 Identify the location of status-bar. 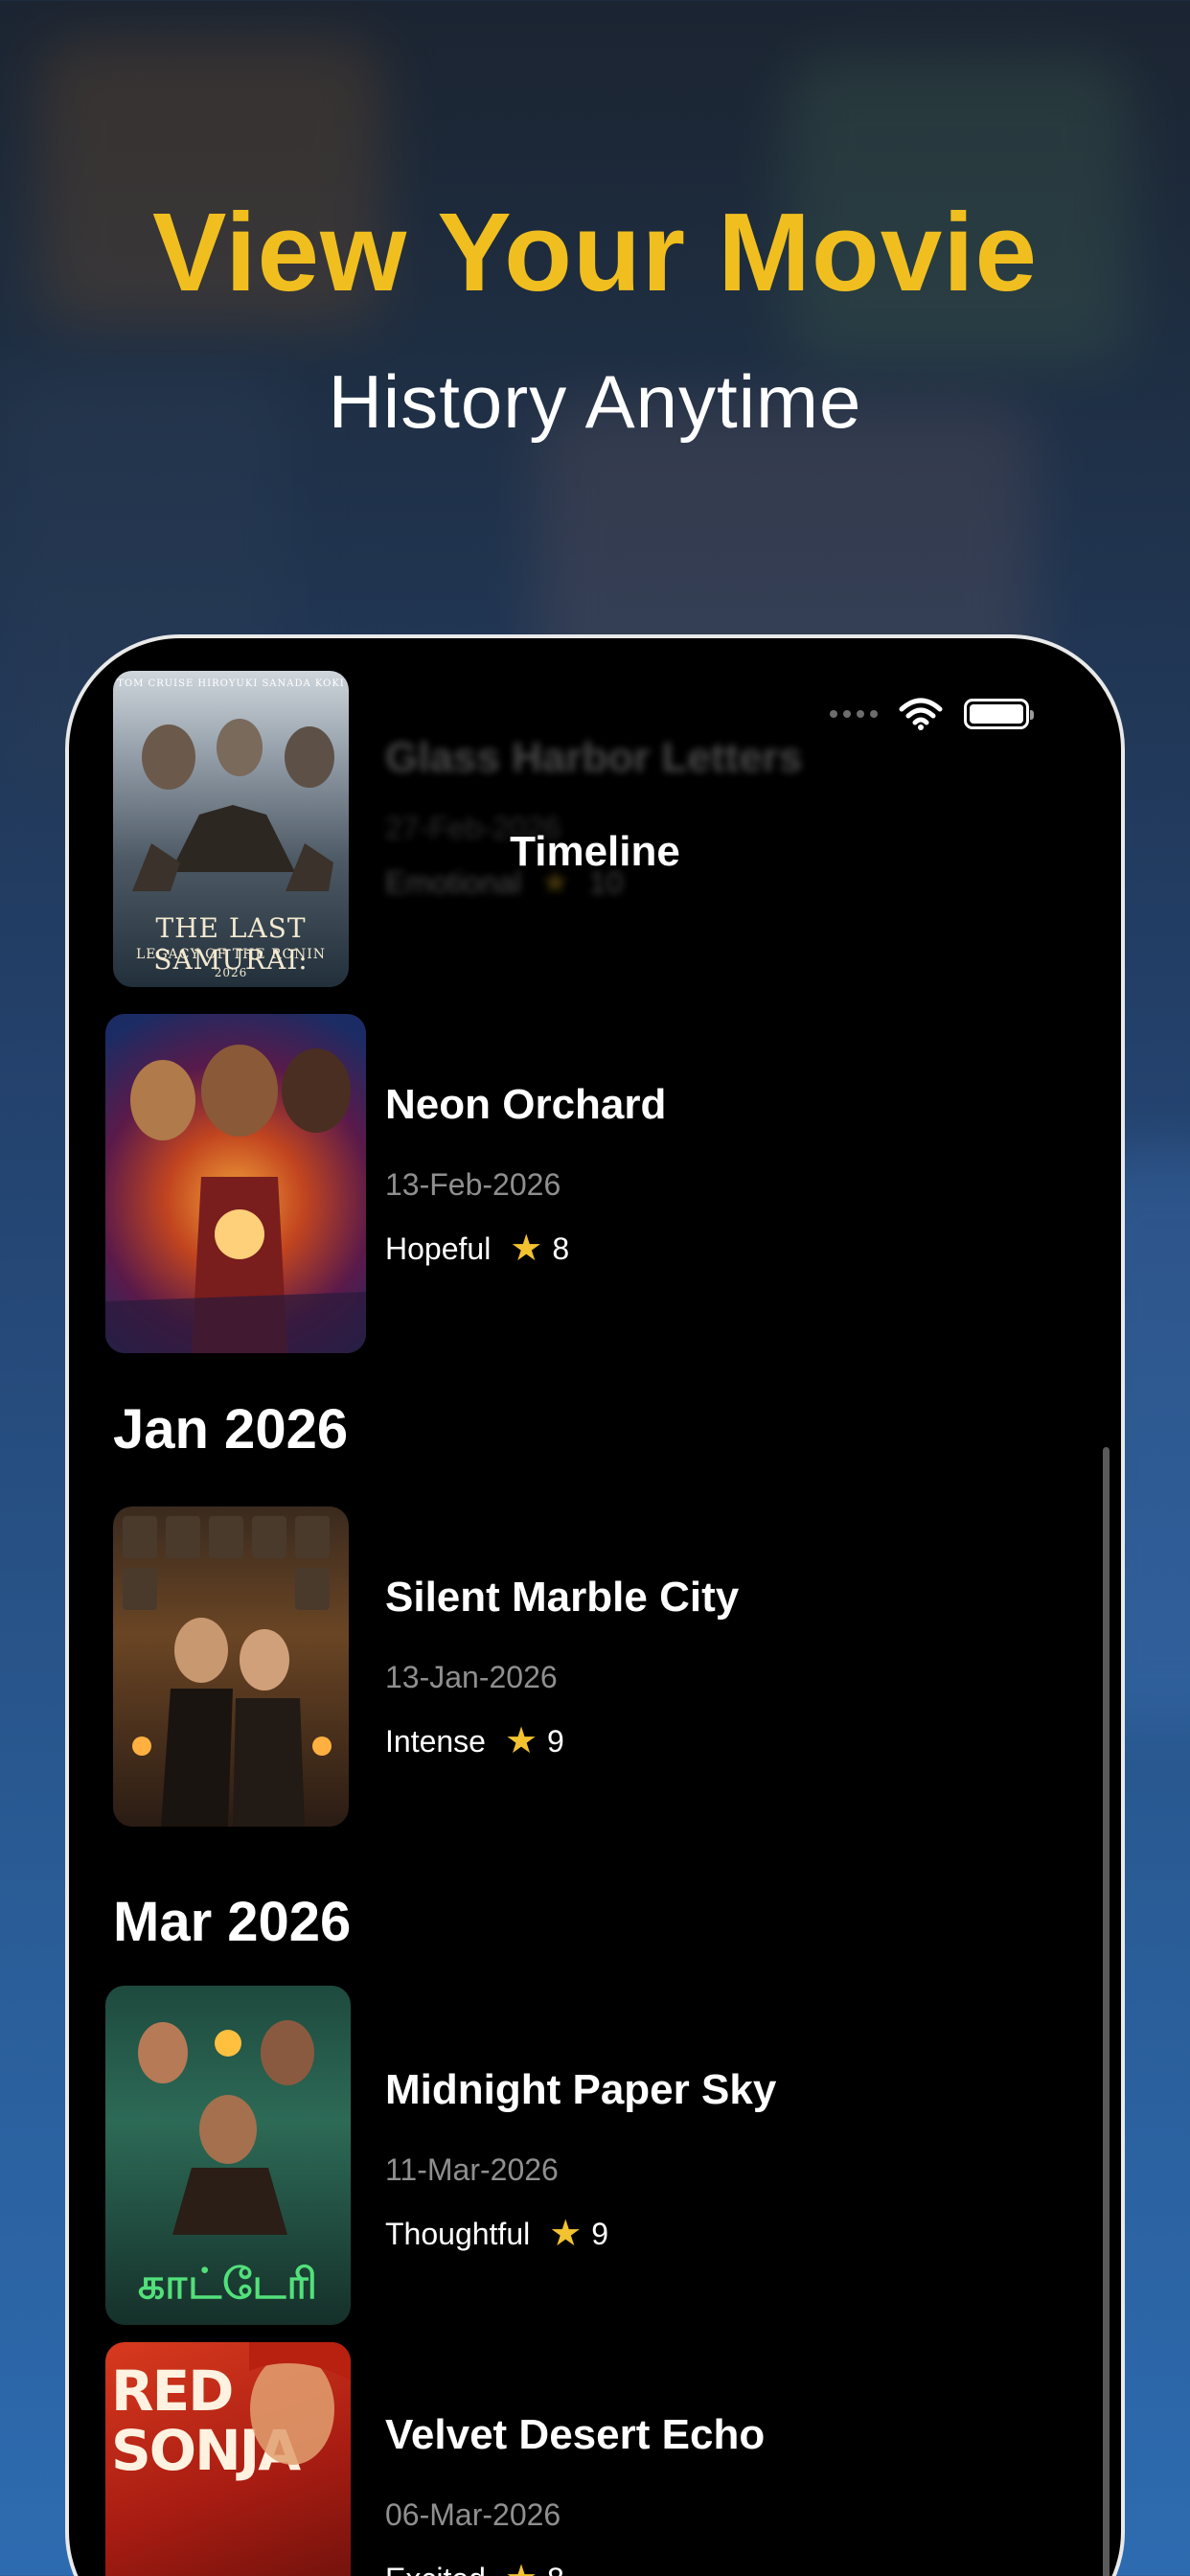
(932, 714).